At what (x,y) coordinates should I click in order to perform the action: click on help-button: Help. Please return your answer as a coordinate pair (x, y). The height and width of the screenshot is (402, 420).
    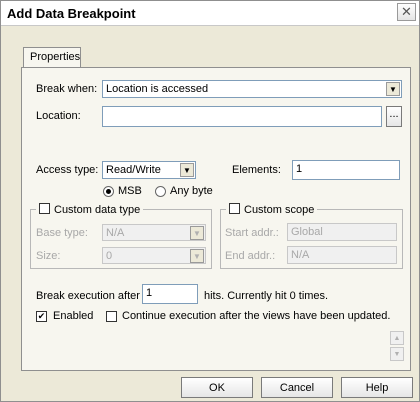
    Looking at the image, I should click on (377, 387).